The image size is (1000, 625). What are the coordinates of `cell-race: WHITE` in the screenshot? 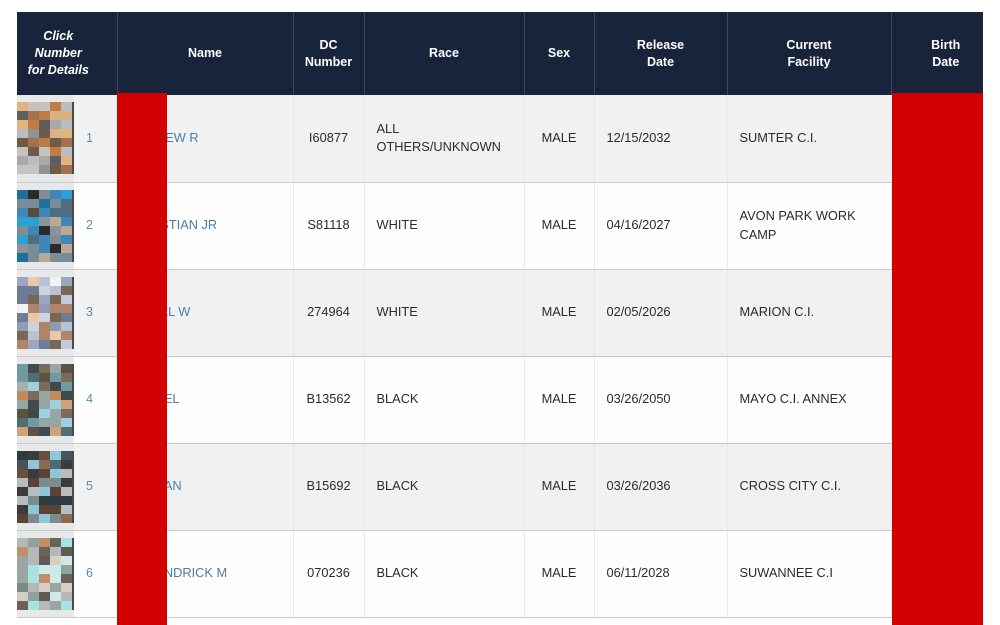 It's located at (444, 313).